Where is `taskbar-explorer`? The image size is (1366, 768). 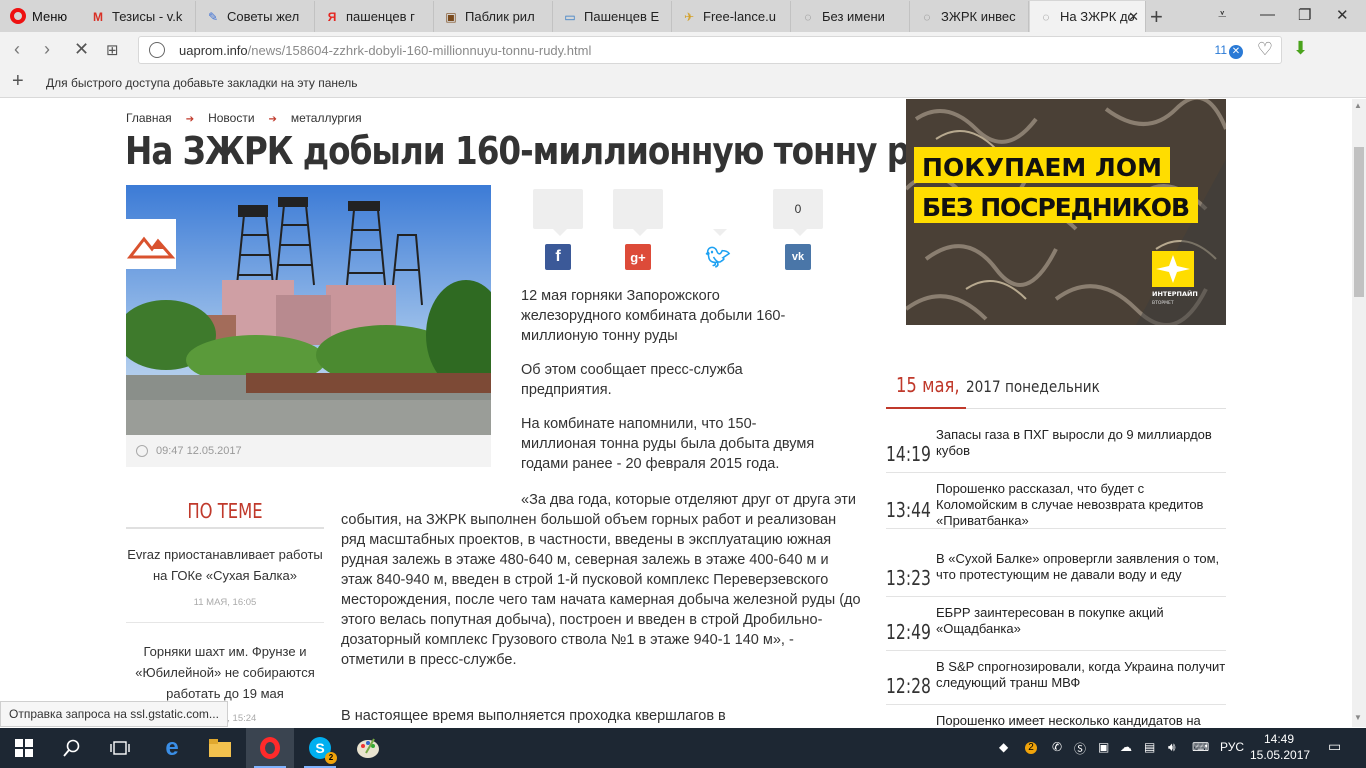 taskbar-explorer is located at coordinates (220, 748).